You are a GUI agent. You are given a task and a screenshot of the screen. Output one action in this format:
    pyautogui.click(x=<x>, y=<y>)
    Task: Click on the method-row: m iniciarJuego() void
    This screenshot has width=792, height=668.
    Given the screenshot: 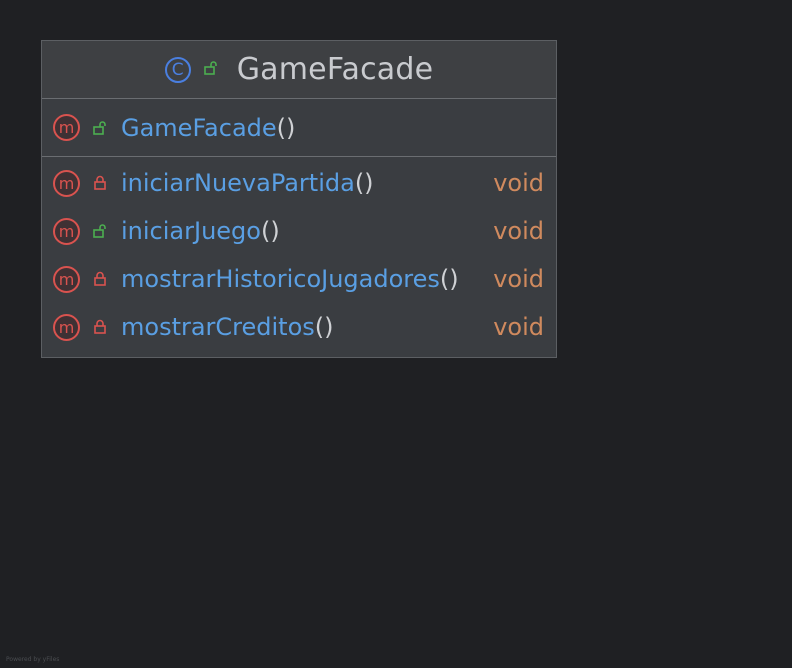 What is the action you would take?
    pyautogui.click(x=299, y=231)
    